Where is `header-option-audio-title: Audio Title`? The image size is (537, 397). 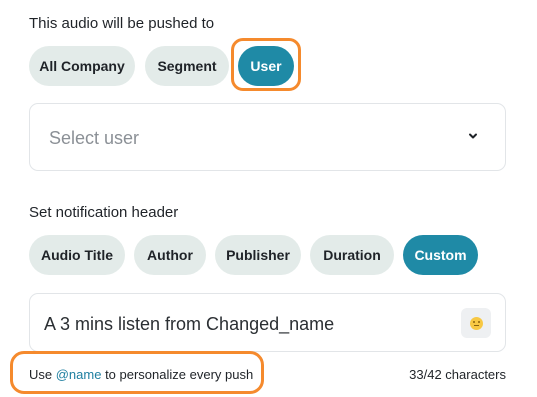 header-option-audio-title: Audio Title is located at coordinates (77, 255).